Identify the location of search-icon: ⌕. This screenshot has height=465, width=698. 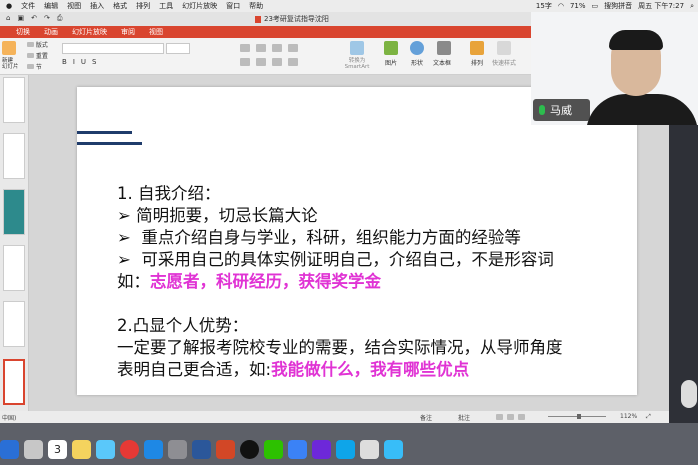
(692, 6).